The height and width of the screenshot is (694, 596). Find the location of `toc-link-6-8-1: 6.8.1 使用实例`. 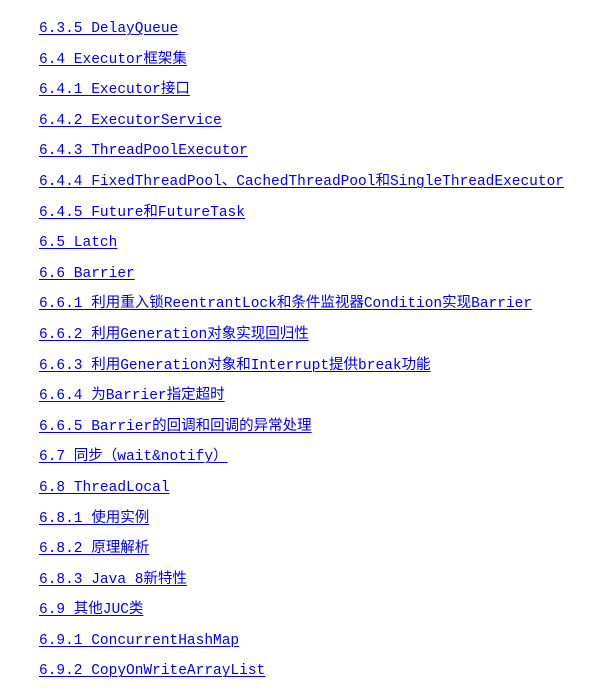

toc-link-6-8-1: 6.8.1 使用实例 is located at coordinates (94, 519).